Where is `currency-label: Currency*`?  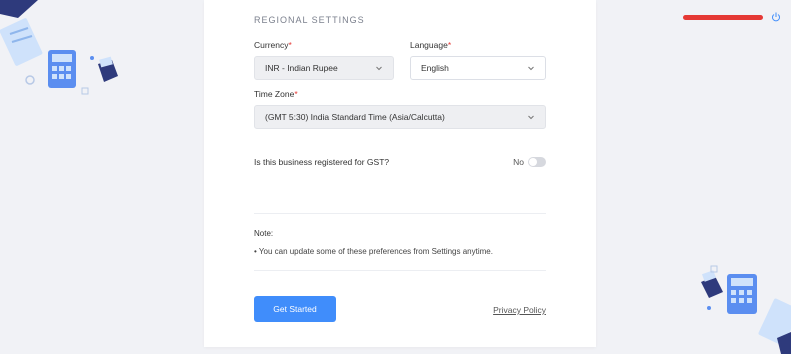
currency-label: Currency* is located at coordinates (273, 45).